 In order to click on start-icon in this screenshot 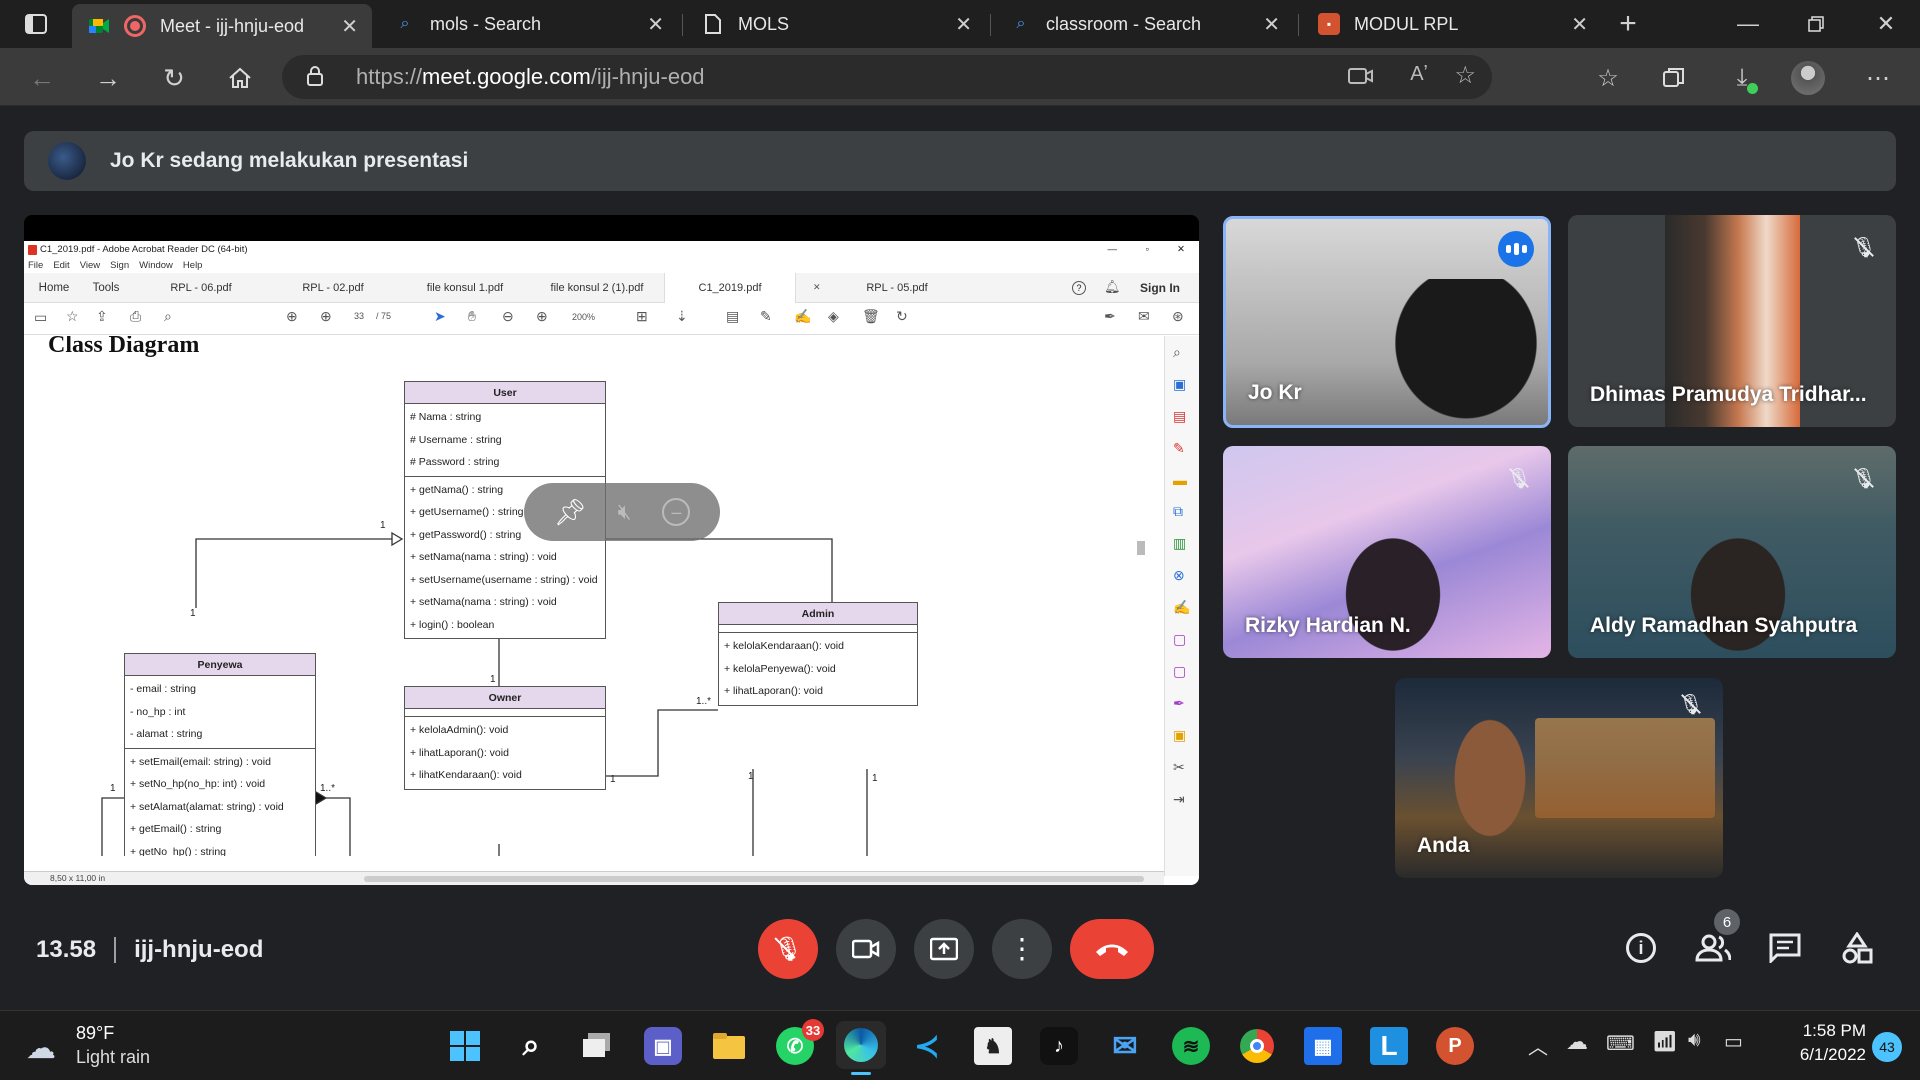, I will do `click(465, 1046)`.